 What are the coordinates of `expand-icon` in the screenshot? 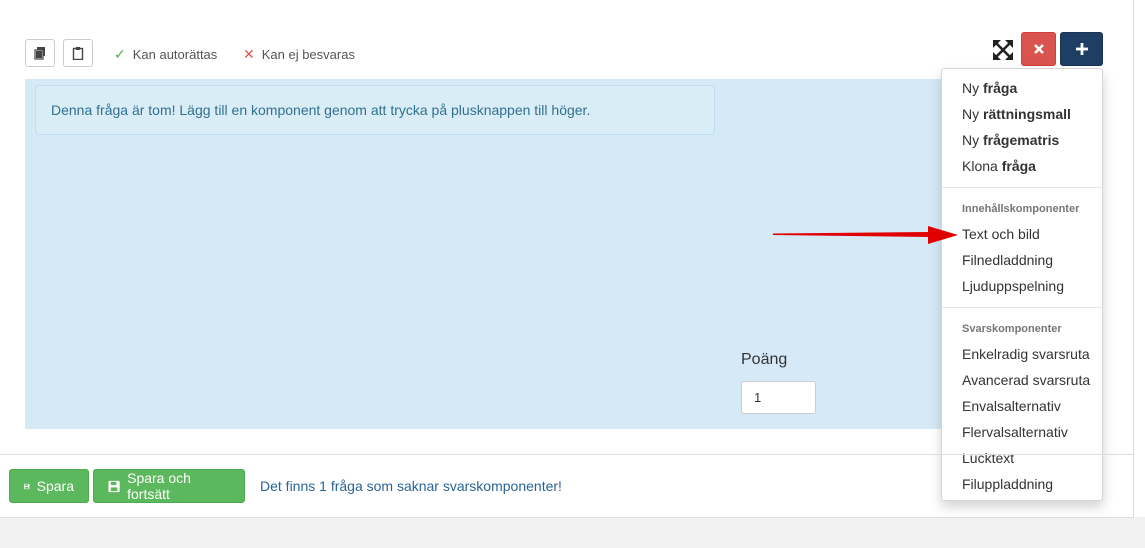 It's located at (1003, 50).